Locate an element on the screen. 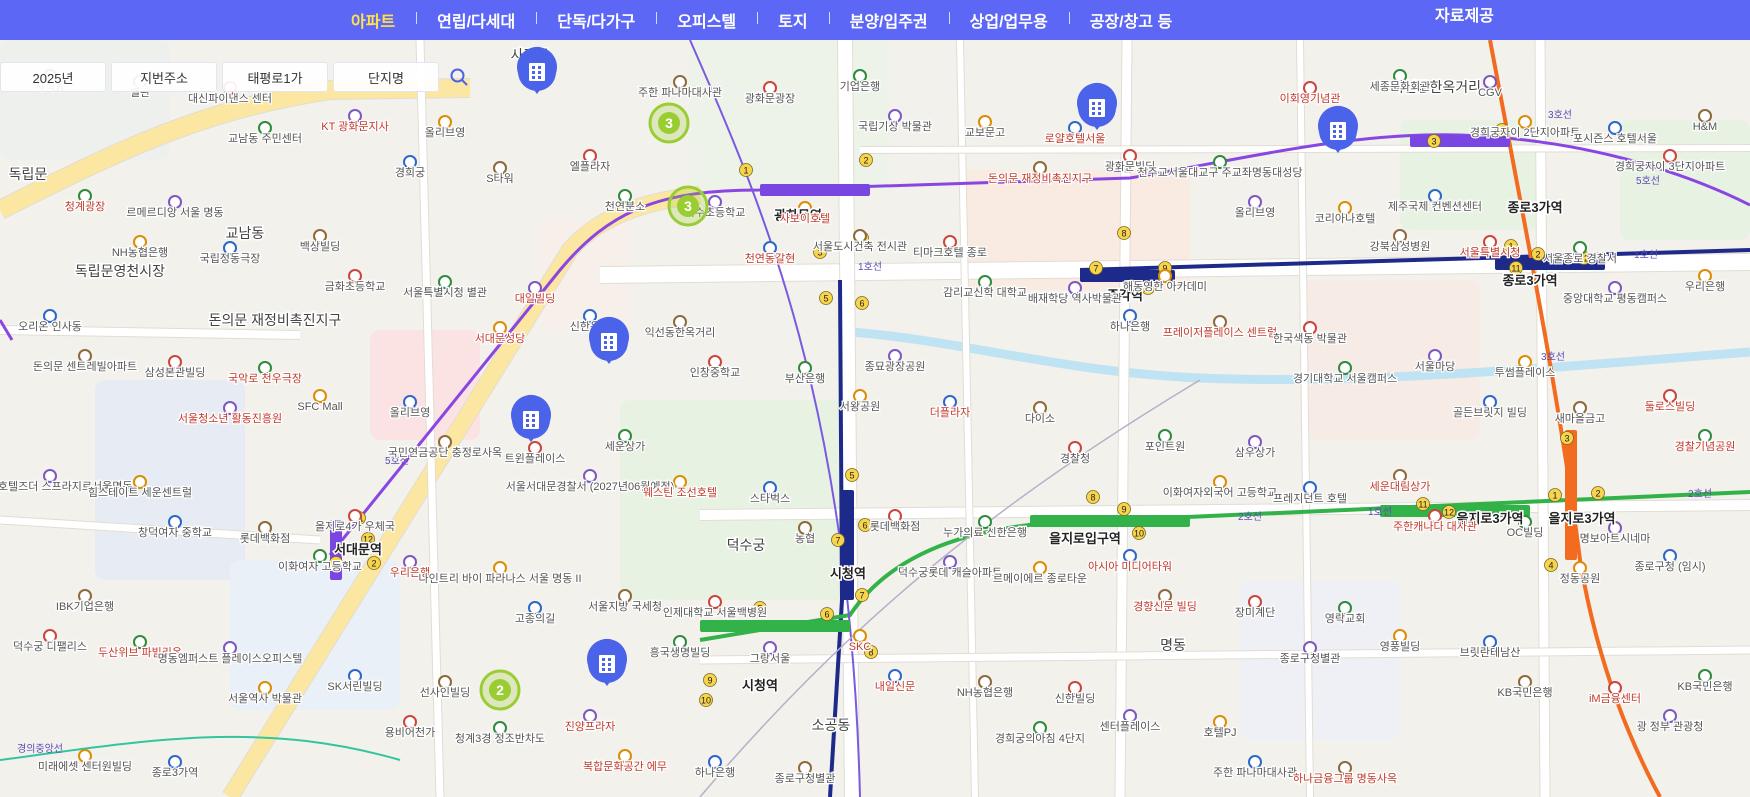 This screenshot has width=1750, height=797. place-label: 명보아트시네마 is located at coordinates (1615, 538).